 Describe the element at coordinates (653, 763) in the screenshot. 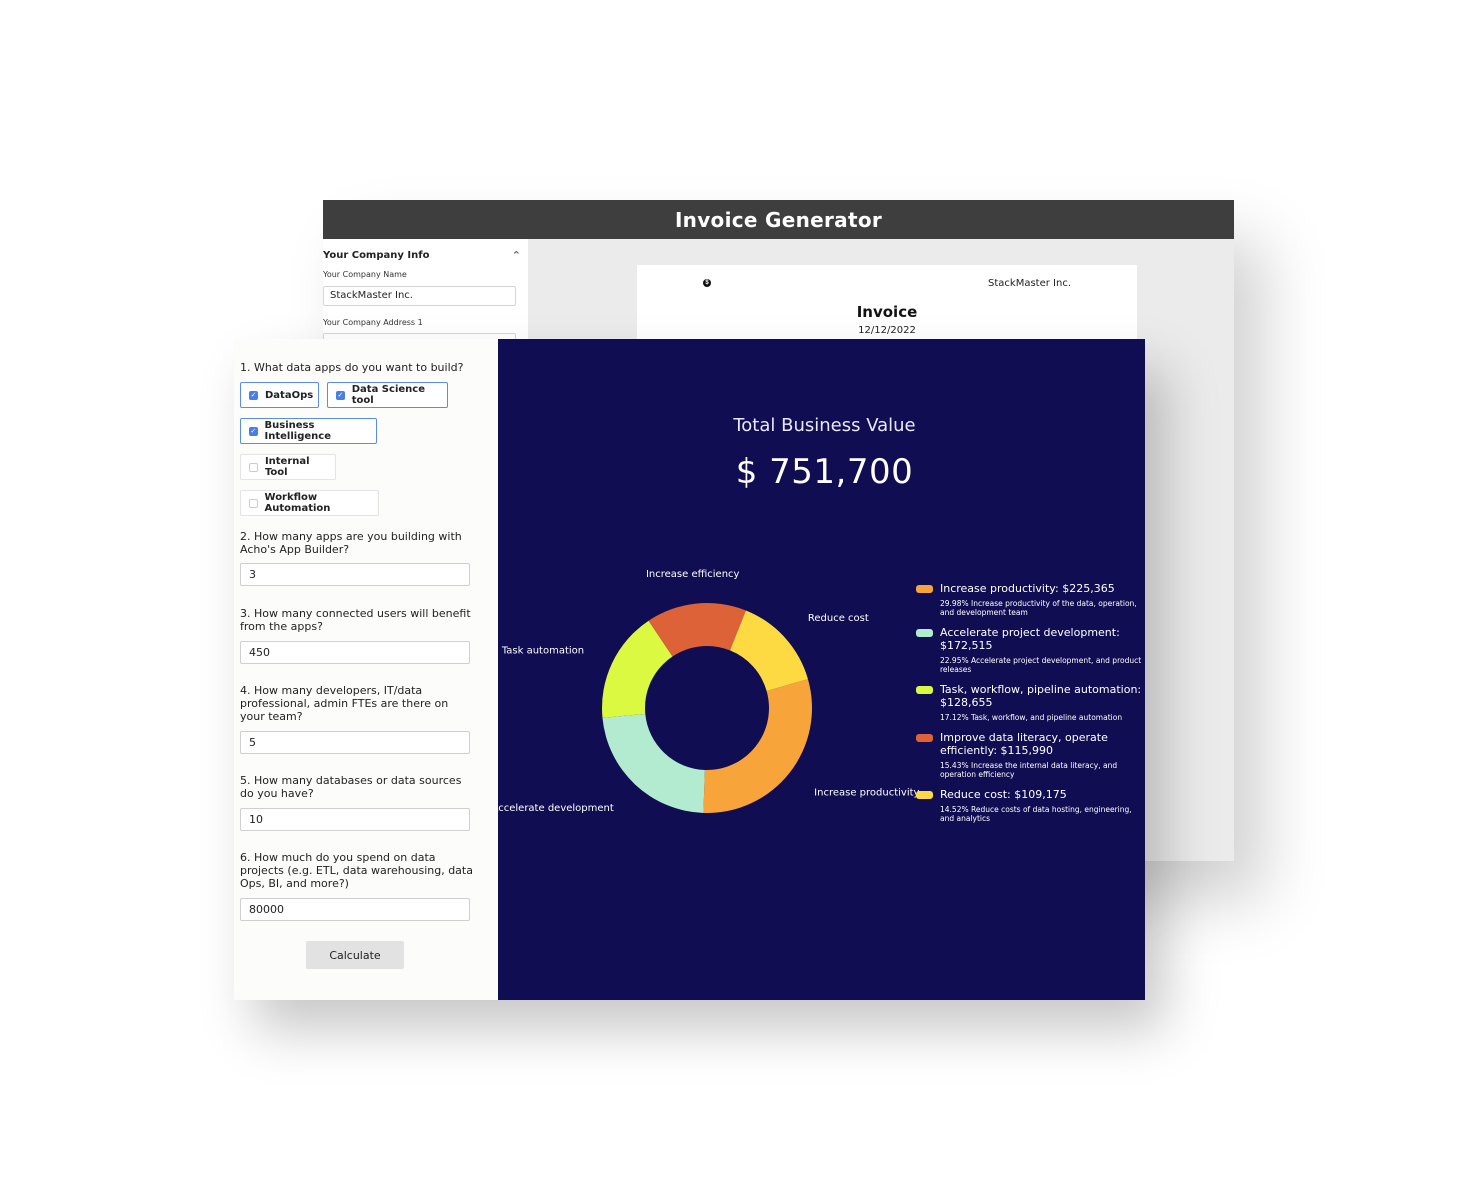

I see `donut-slice-accelerate-development` at that location.